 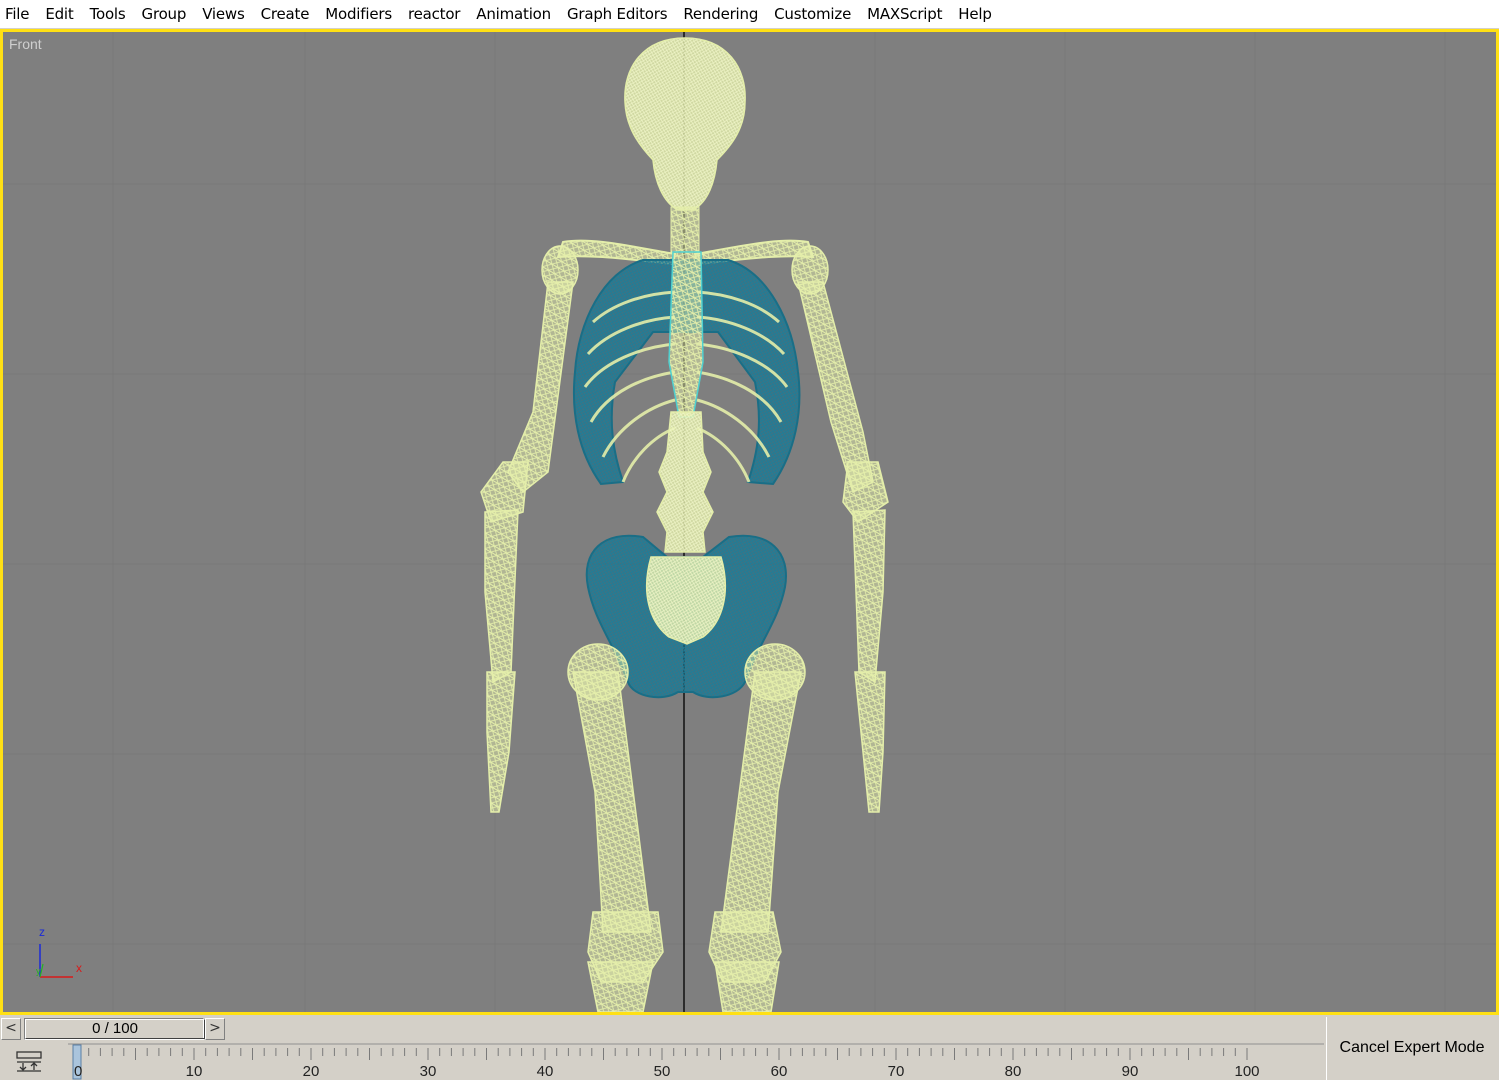 I want to click on time-slider: 0 / 100, so click(x=114, y=1029).